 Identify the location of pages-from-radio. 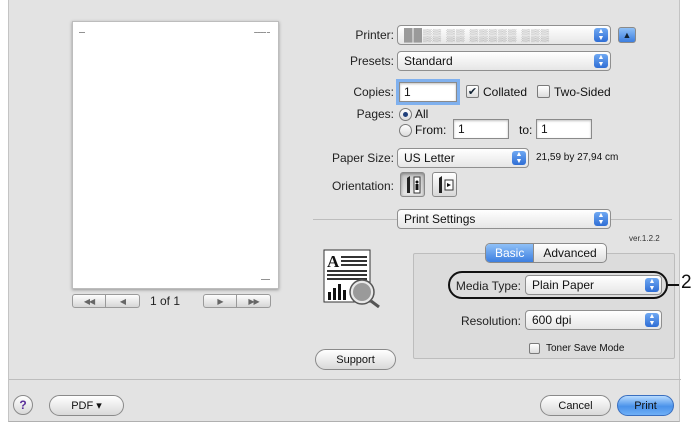
(405, 130).